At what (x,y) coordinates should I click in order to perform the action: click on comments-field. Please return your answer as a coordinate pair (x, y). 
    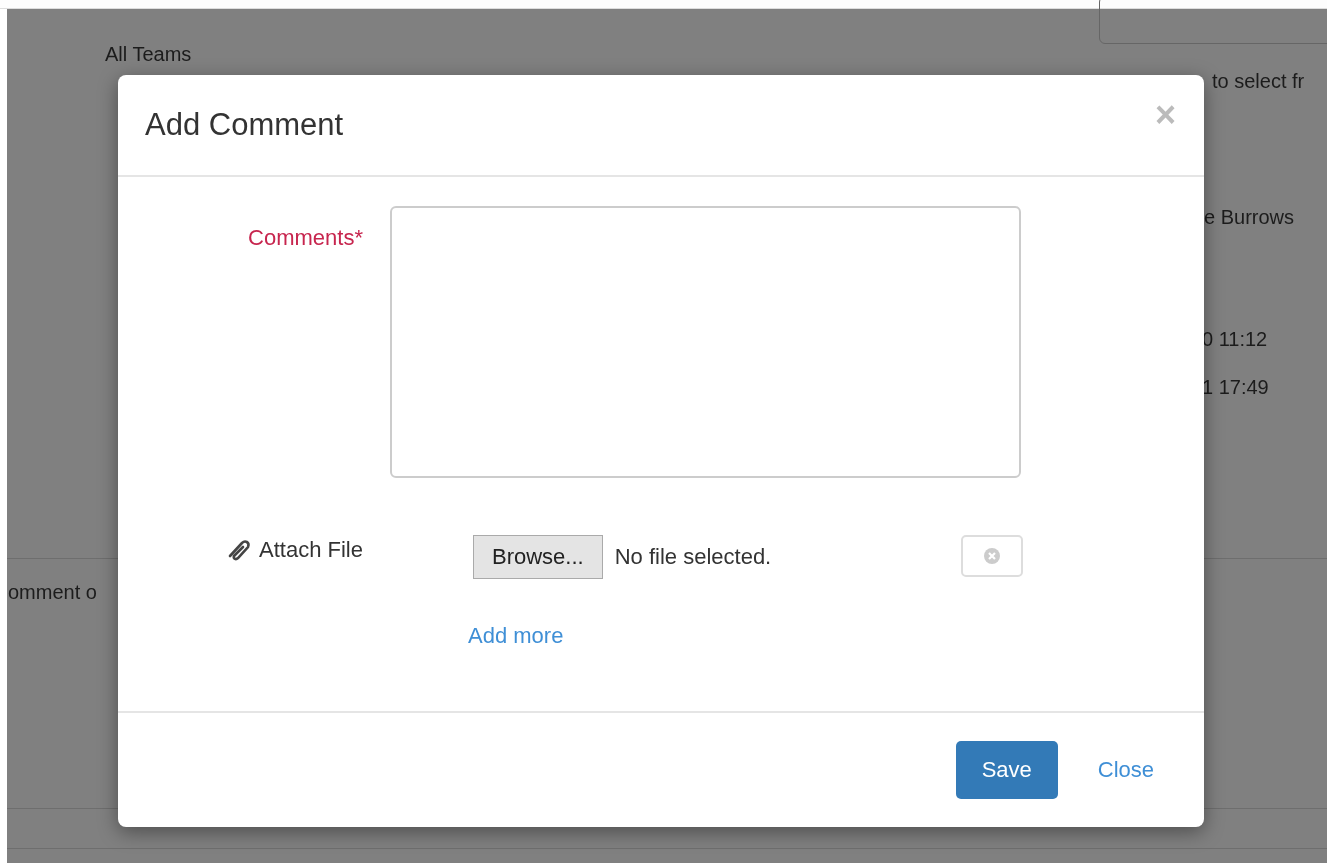
    Looking at the image, I should click on (705, 342).